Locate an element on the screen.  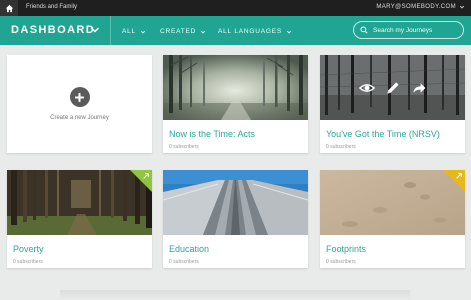
org-name: Friends and Family is located at coordinates (51, 7).